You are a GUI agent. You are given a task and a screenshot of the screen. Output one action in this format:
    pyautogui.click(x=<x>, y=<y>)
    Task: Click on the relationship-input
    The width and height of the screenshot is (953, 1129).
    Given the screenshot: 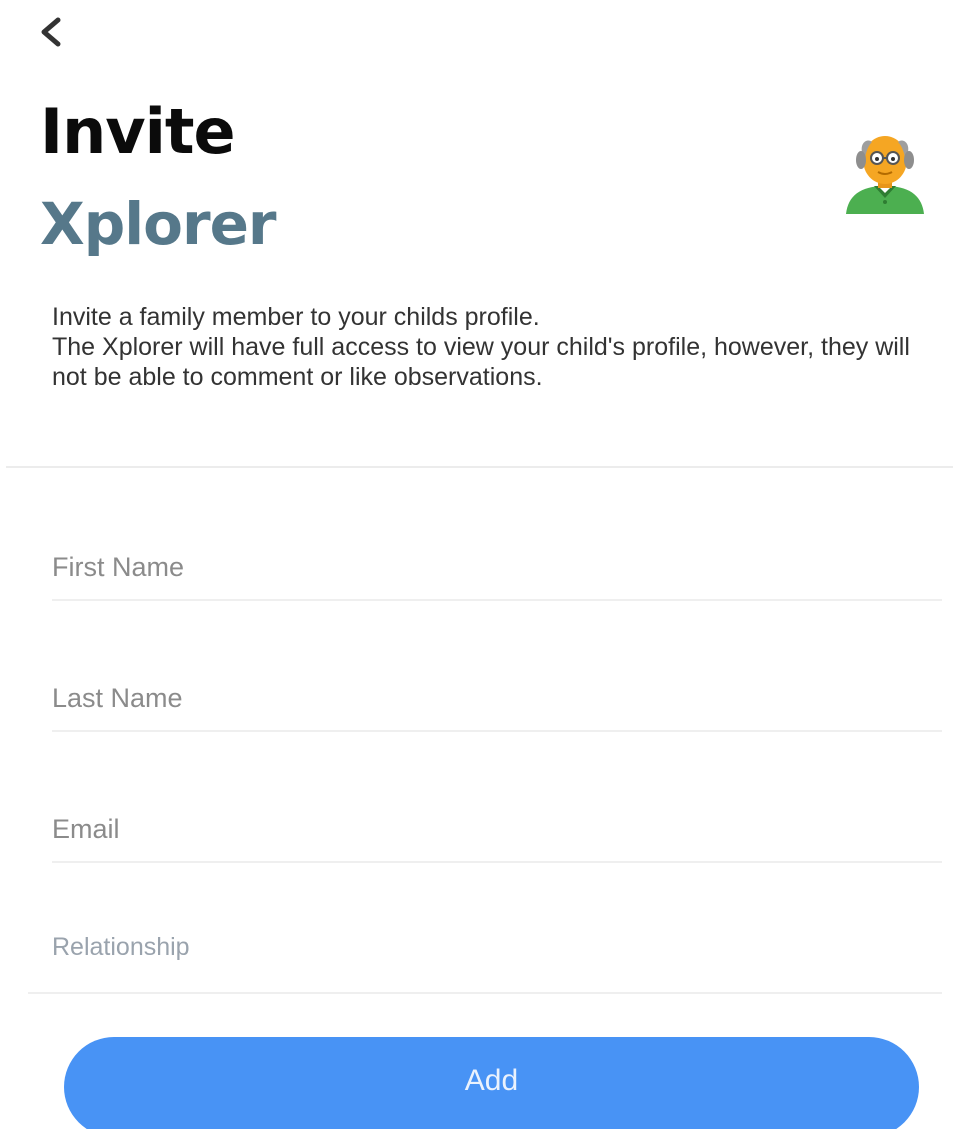 What is the action you would take?
    pyautogui.click(x=497, y=946)
    